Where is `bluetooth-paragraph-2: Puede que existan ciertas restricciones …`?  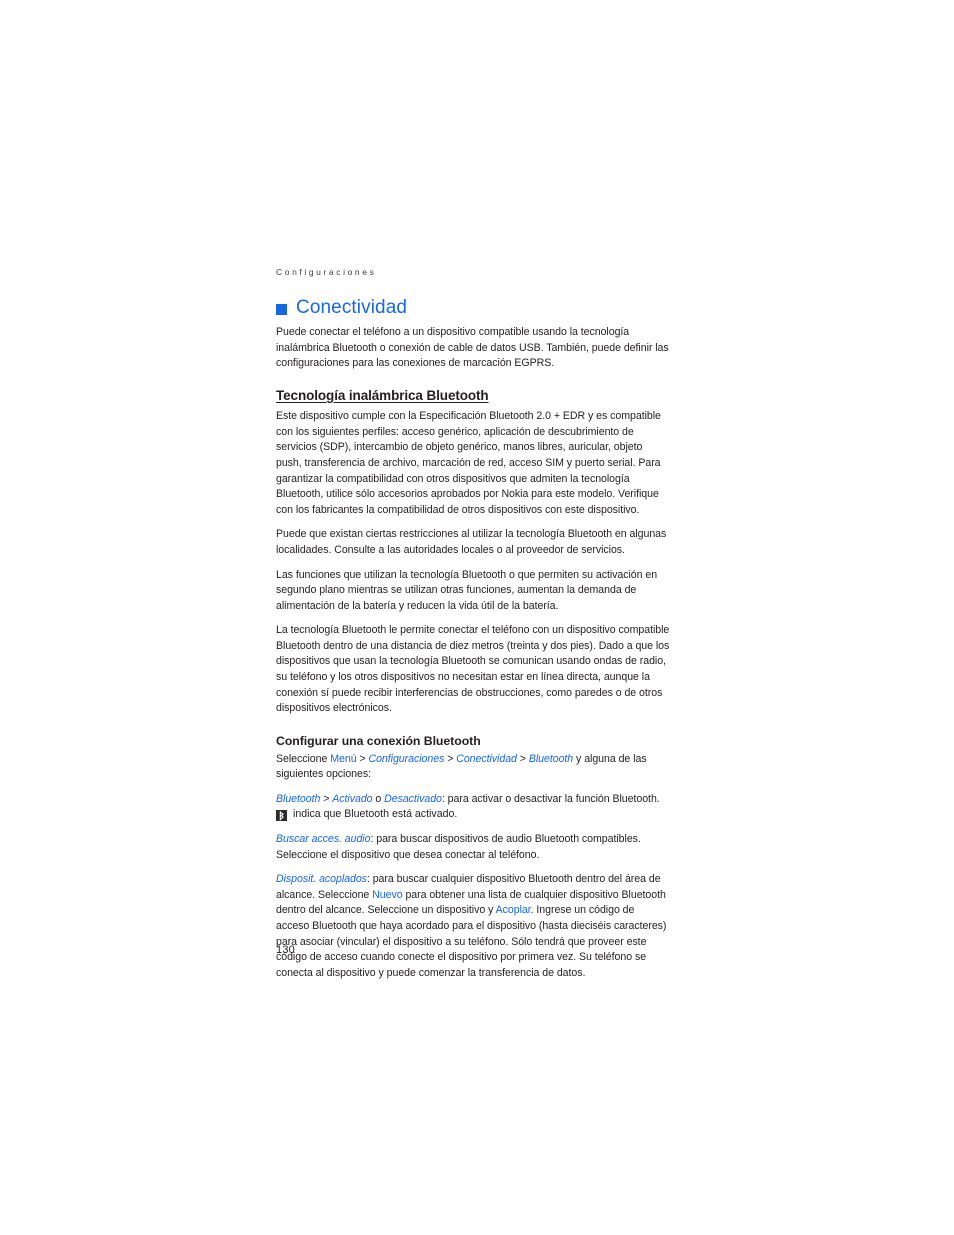 bluetooth-paragraph-2: Puede que existan ciertas restricciones … is located at coordinates (471, 542).